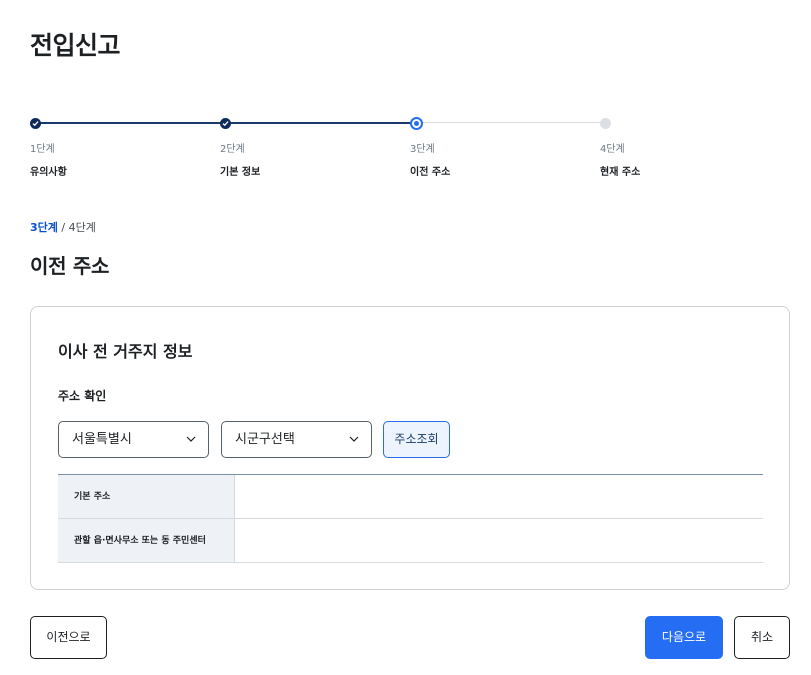 The height and width of the screenshot is (675, 811). Describe the element at coordinates (44, 227) in the screenshot. I see `stage-current: 3단계` at that location.